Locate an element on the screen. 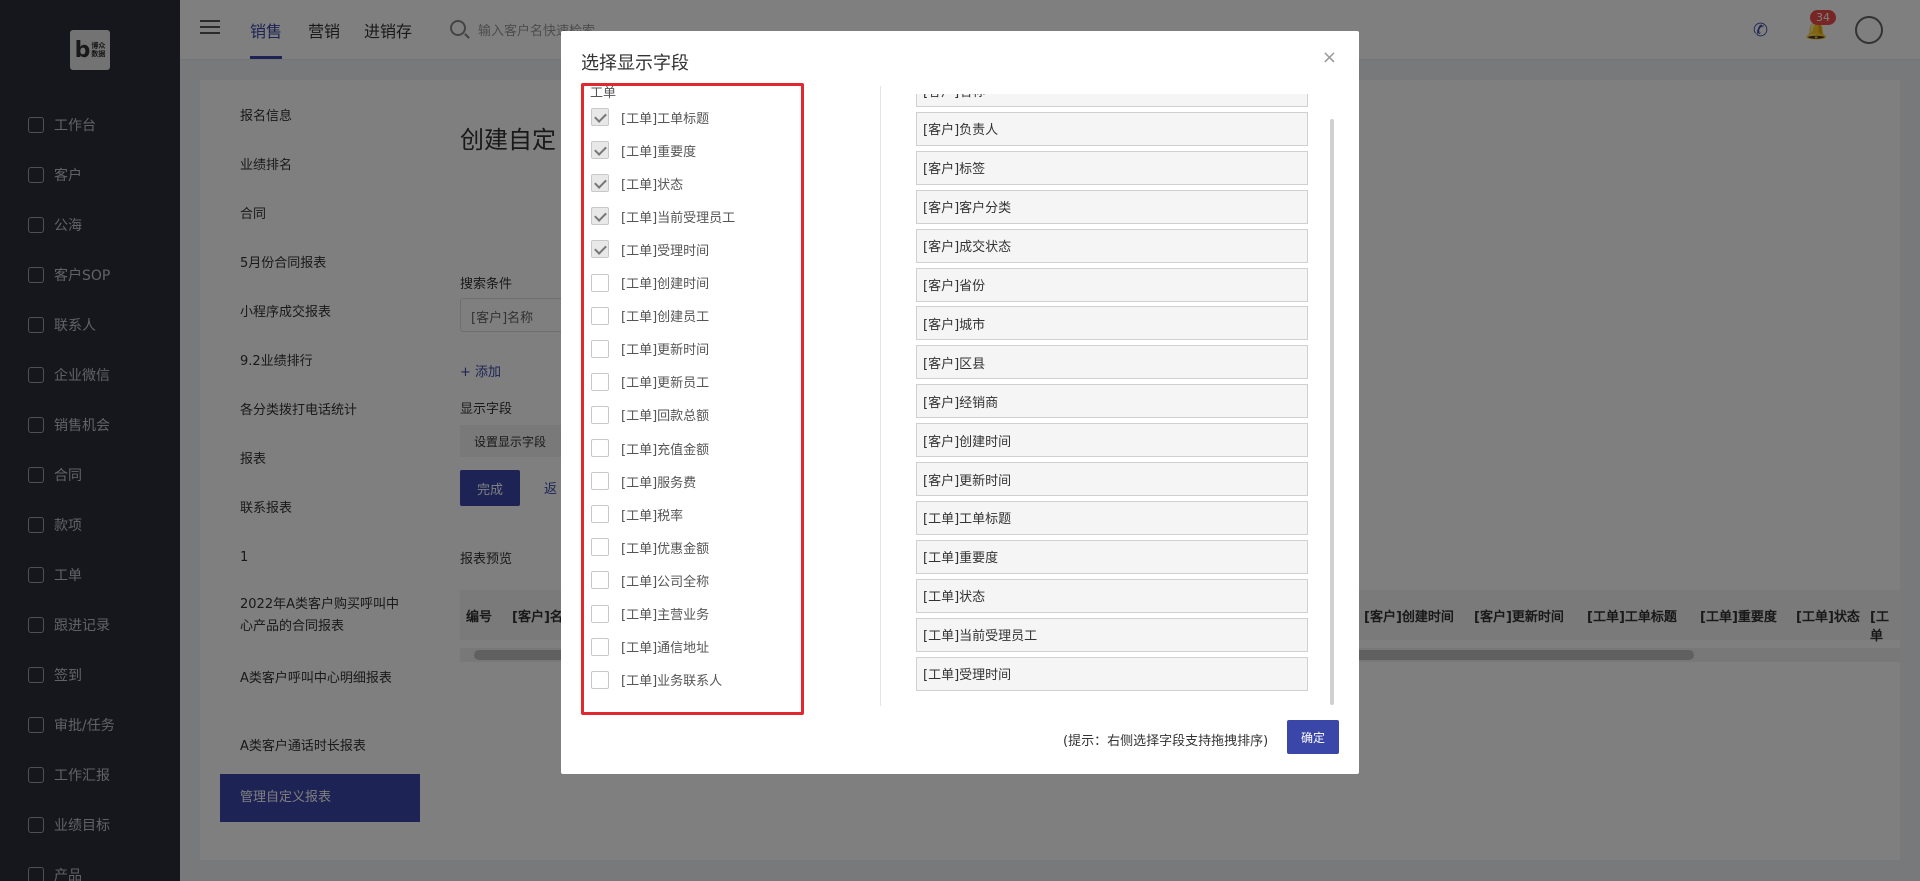 The width and height of the screenshot is (1920, 881). field-checkbox-label: [工单]状态 is located at coordinates (652, 185).